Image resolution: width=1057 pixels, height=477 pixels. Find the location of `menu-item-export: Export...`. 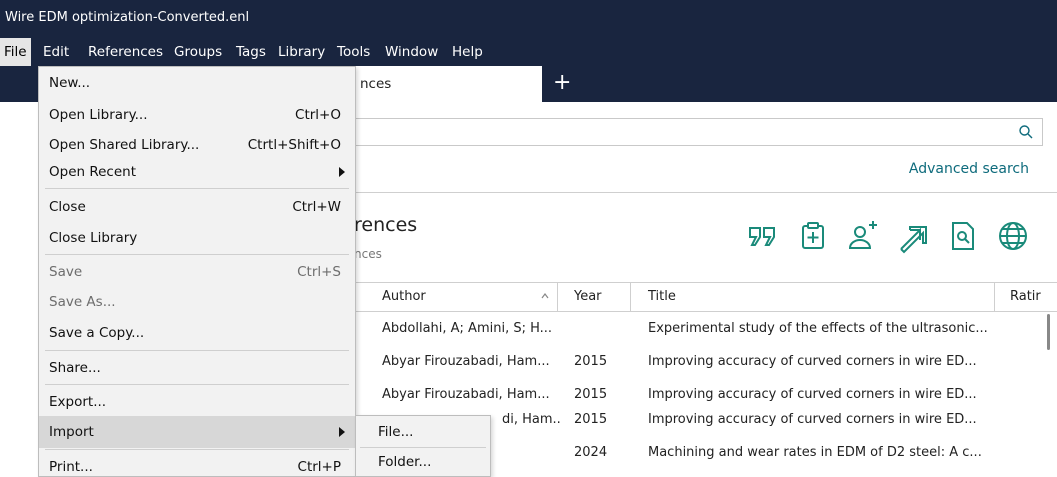

menu-item-export: Export... is located at coordinates (197, 402).